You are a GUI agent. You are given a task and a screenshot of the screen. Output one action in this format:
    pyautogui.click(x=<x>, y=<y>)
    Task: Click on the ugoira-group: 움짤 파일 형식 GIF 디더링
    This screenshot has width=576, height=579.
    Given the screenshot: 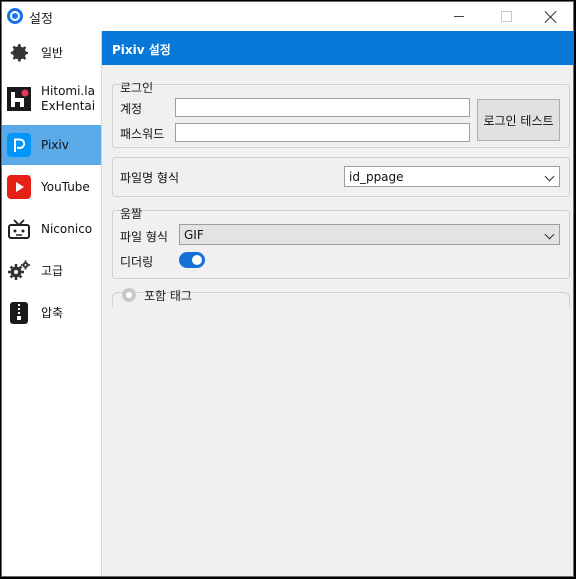 What is the action you would take?
    pyautogui.click(x=341, y=243)
    